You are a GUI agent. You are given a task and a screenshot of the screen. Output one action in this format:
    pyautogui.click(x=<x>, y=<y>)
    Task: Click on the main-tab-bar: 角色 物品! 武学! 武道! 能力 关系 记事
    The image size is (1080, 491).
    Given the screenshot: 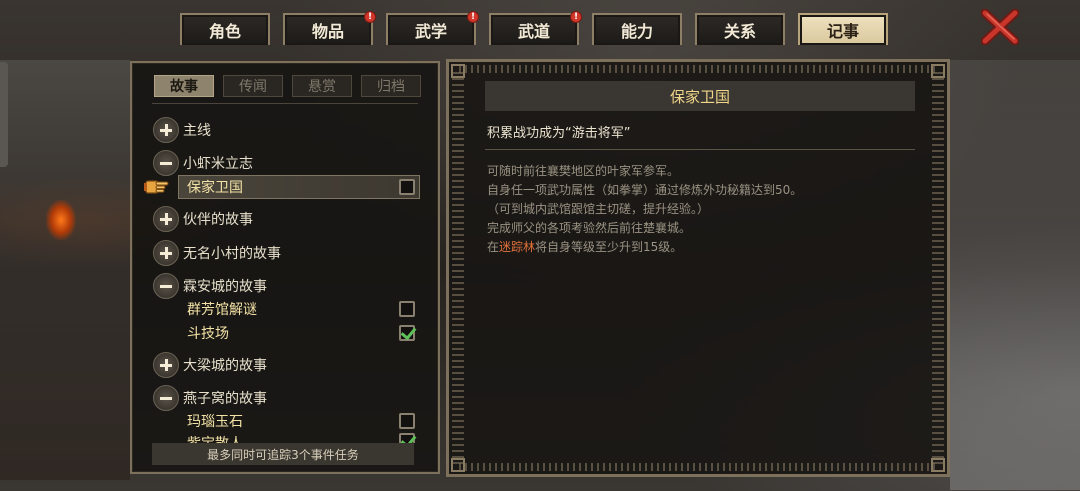 What is the action you would take?
    pyautogui.click(x=540, y=28)
    